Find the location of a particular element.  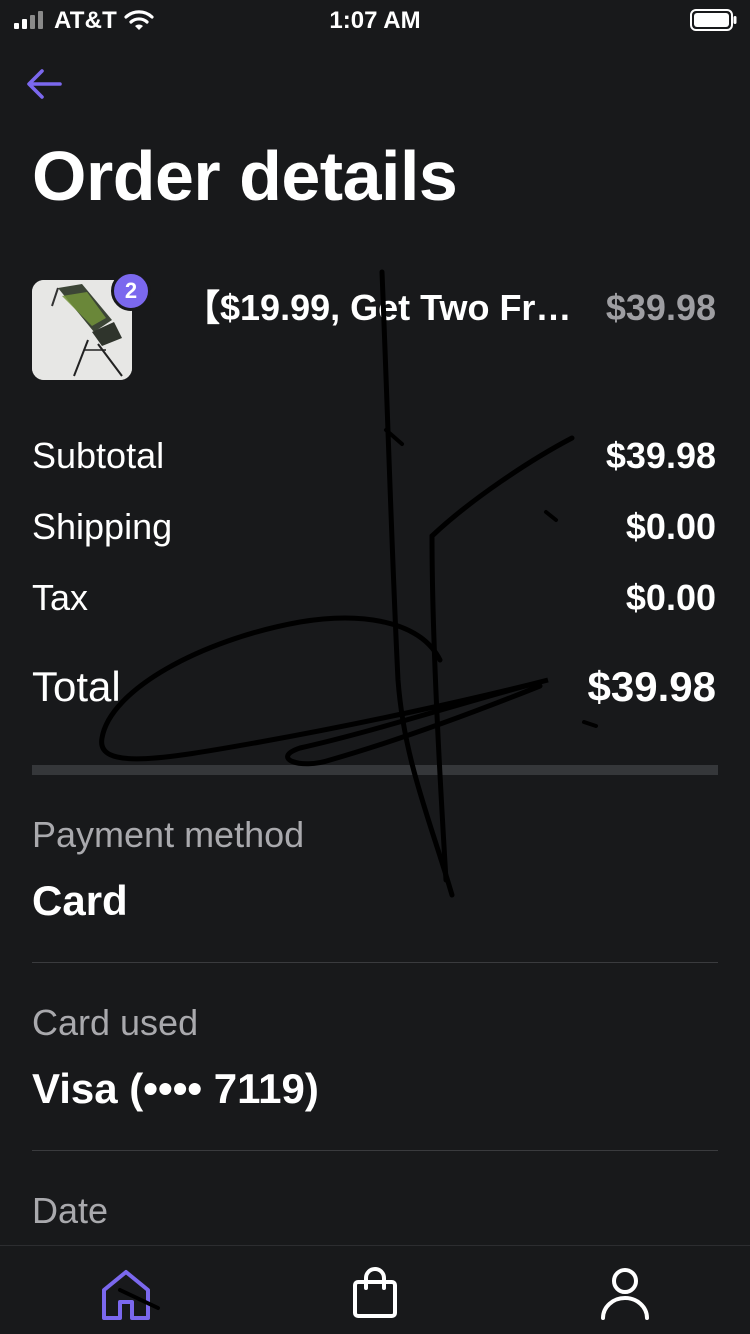

page-title: Order details is located at coordinates (245, 176).